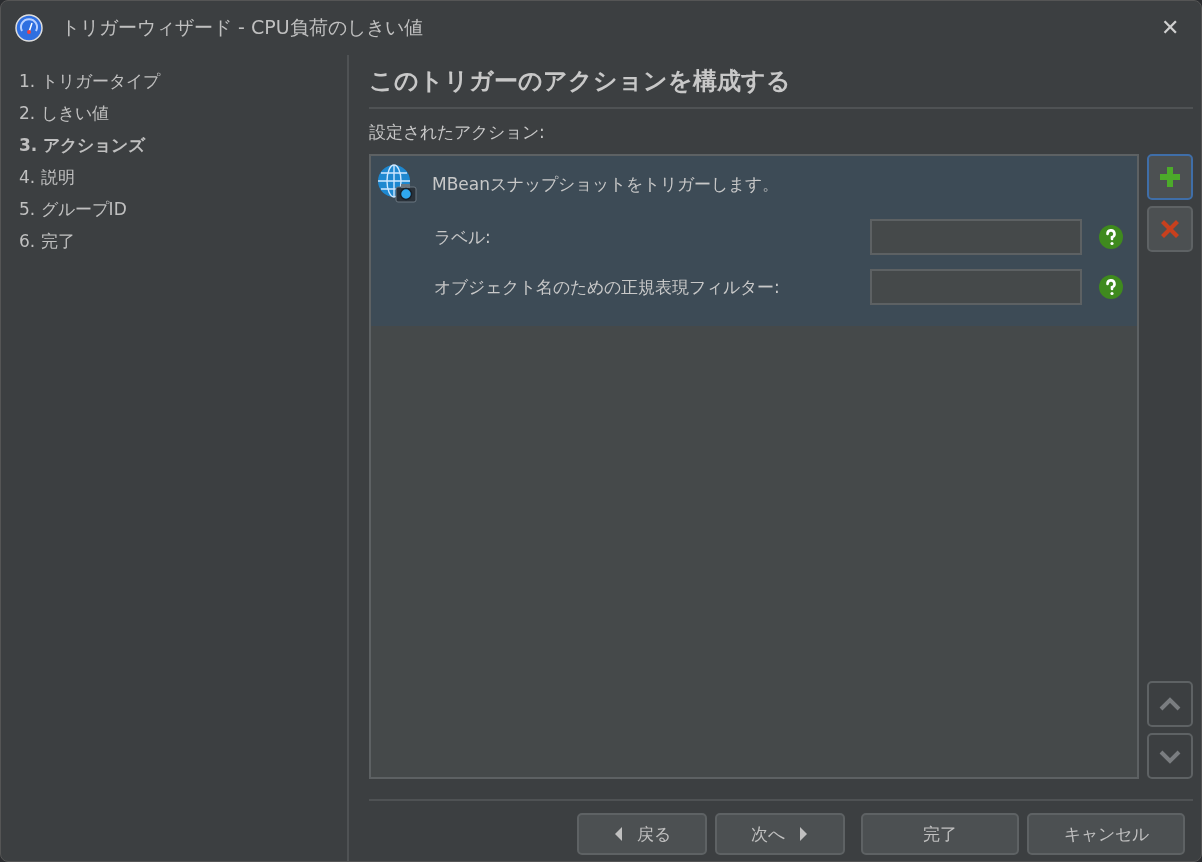  Describe the element at coordinates (457, 132) in the screenshot. I see `list-label: 設定されたアクション:` at that location.